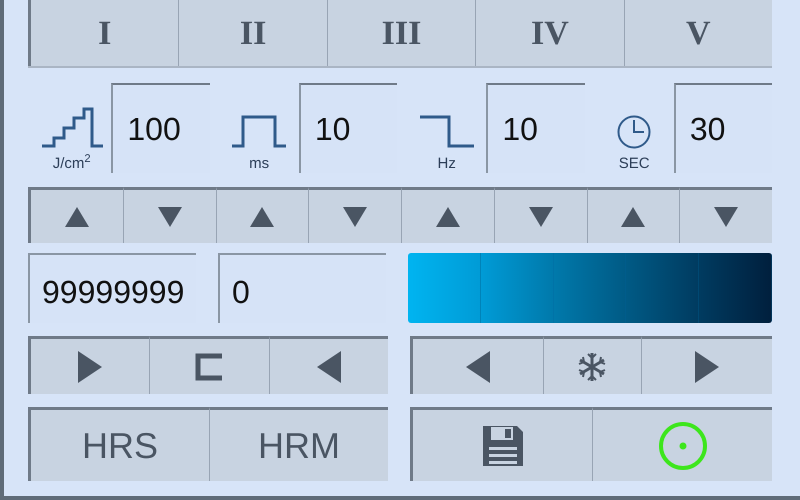 The width and height of the screenshot is (800, 500). What do you see at coordinates (259, 132) in the screenshot?
I see `pulse-icon` at bounding box center [259, 132].